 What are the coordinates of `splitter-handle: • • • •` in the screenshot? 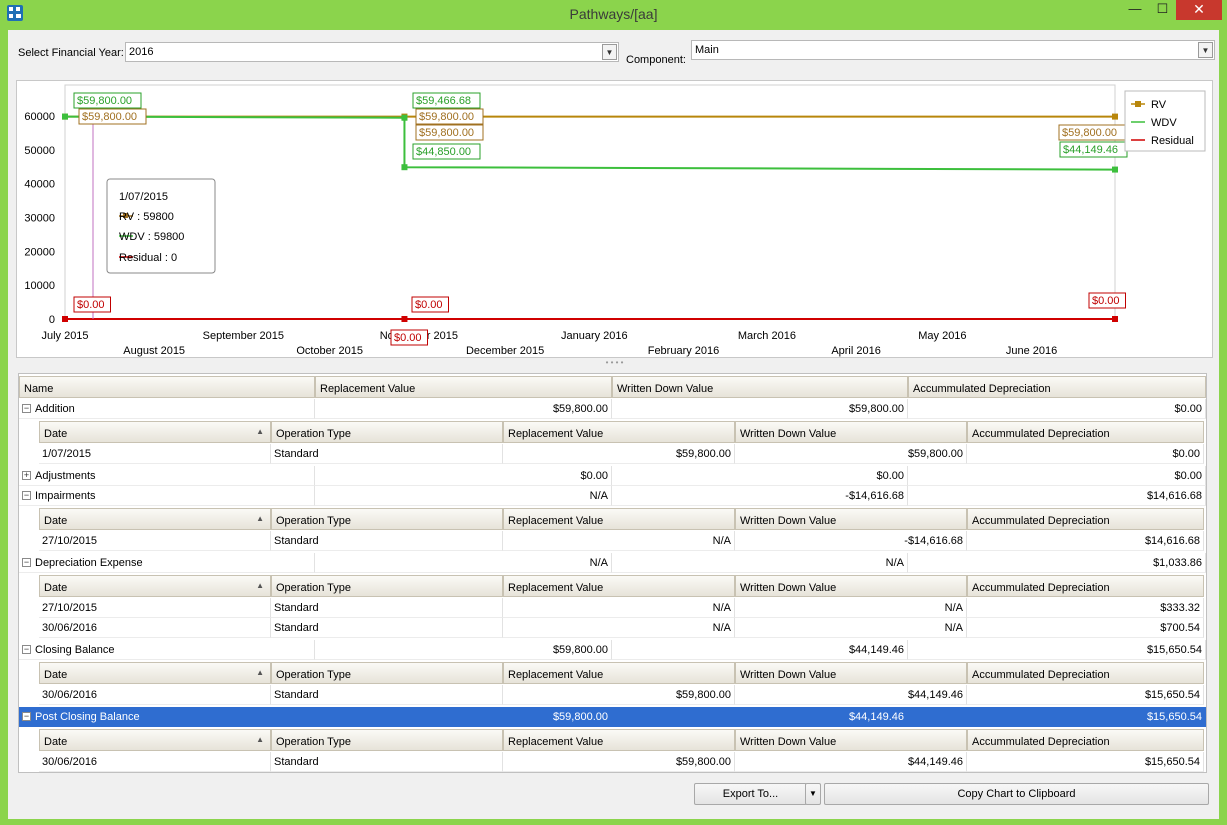 It's located at (614, 364).